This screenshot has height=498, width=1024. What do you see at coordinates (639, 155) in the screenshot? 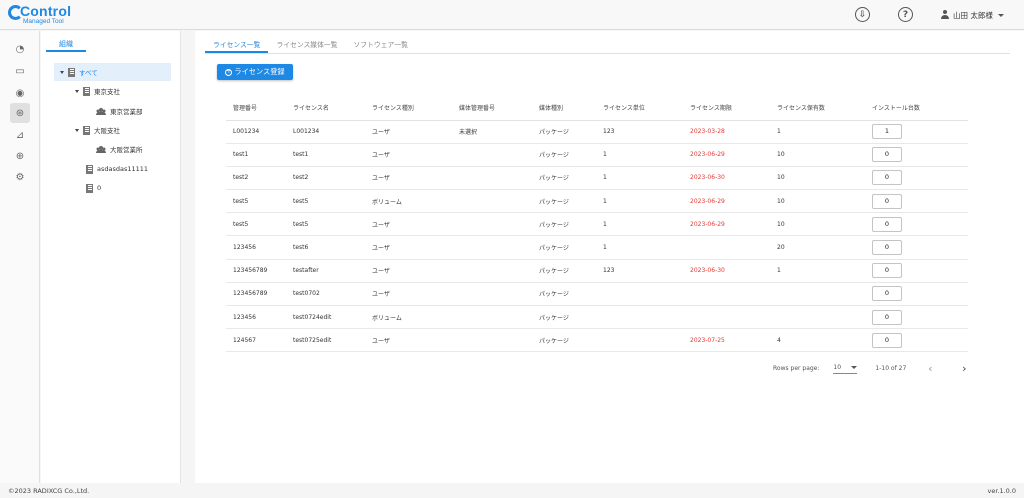
I see `cell-license-unit: 1` at bounding box center [639, 155].